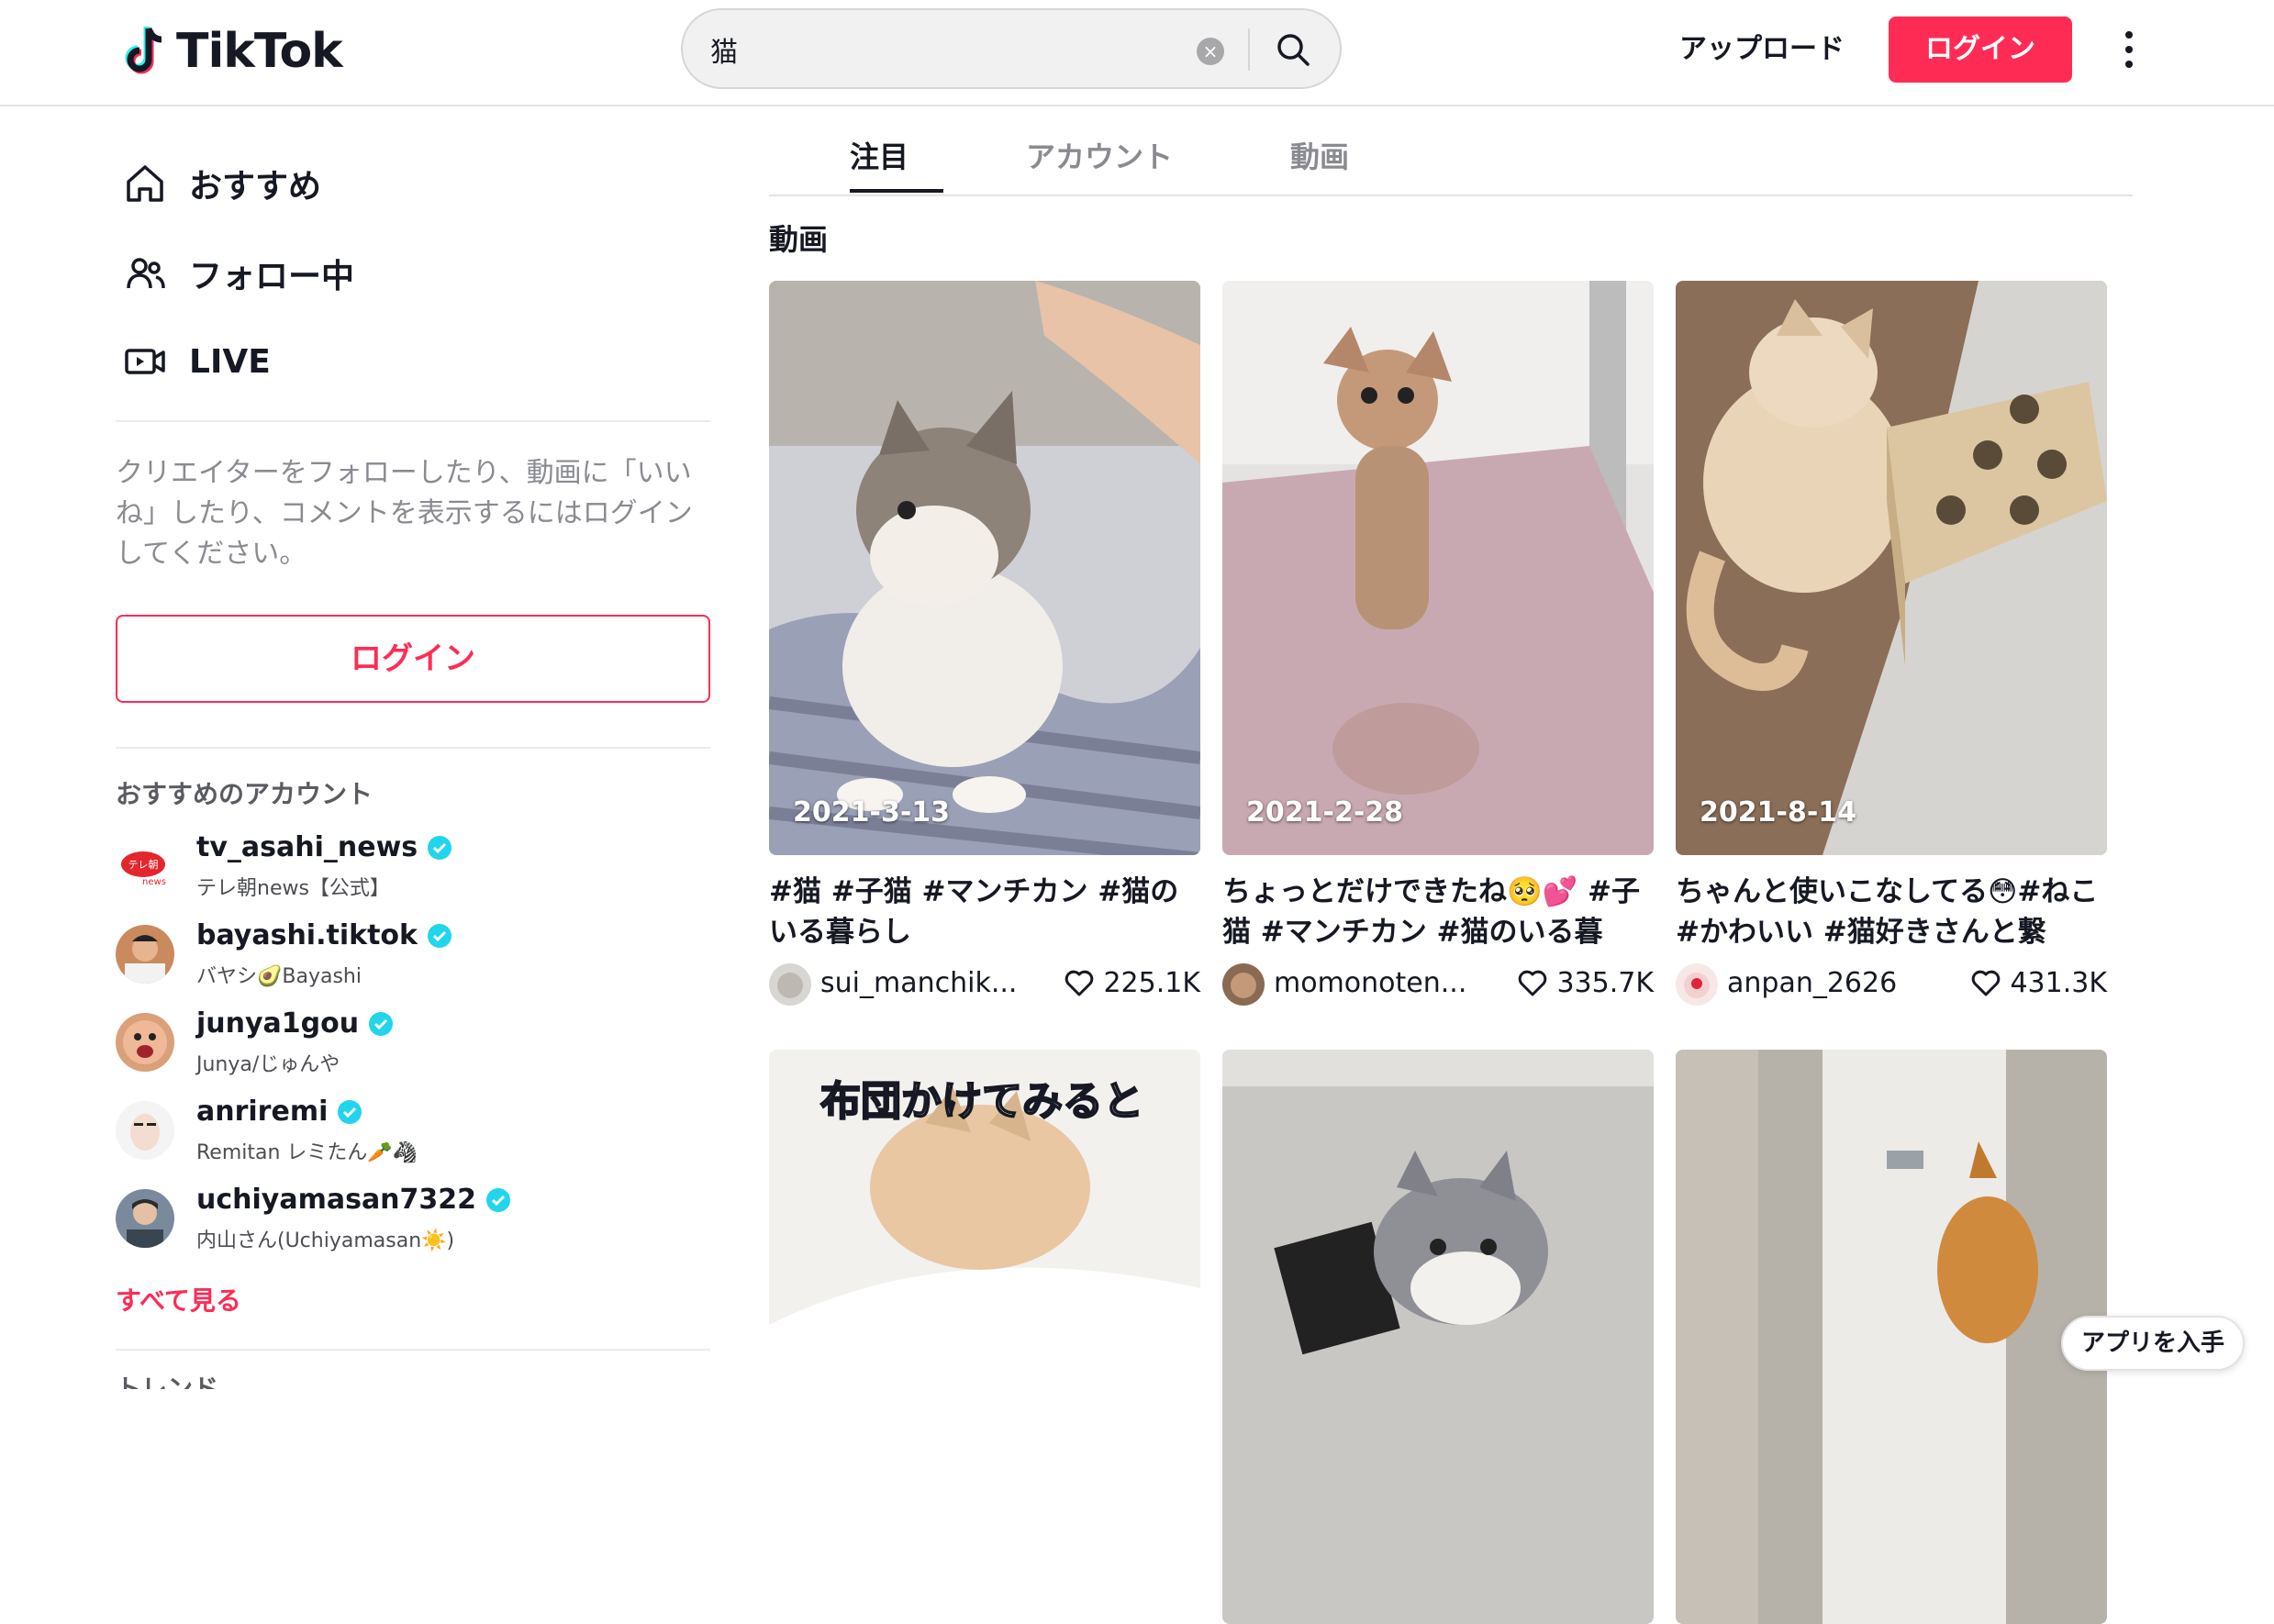  What do you see at coordinates (143, 865) in the screenshot?
I see `svg-text: テレ朝` at bounding box center [143, 865].